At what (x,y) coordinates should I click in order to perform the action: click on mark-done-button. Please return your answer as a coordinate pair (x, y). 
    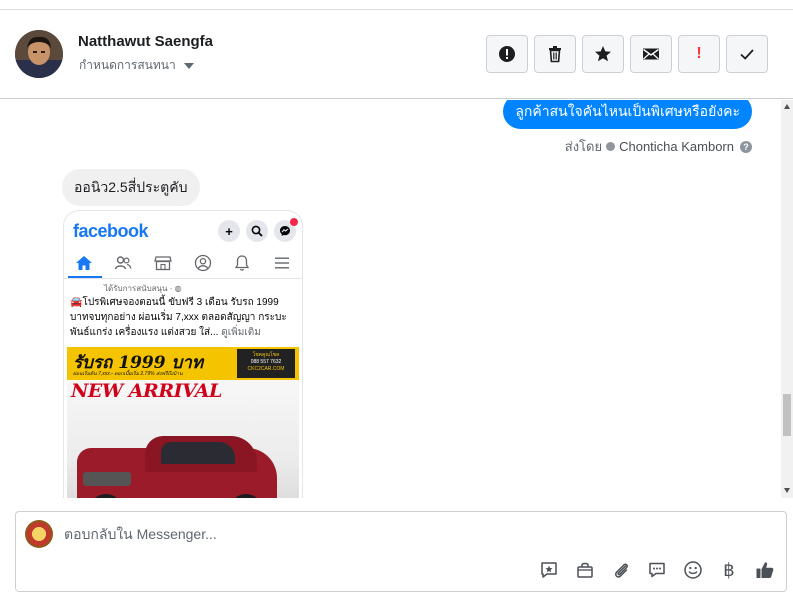
    Looking at the image, I should click on (747, 54).